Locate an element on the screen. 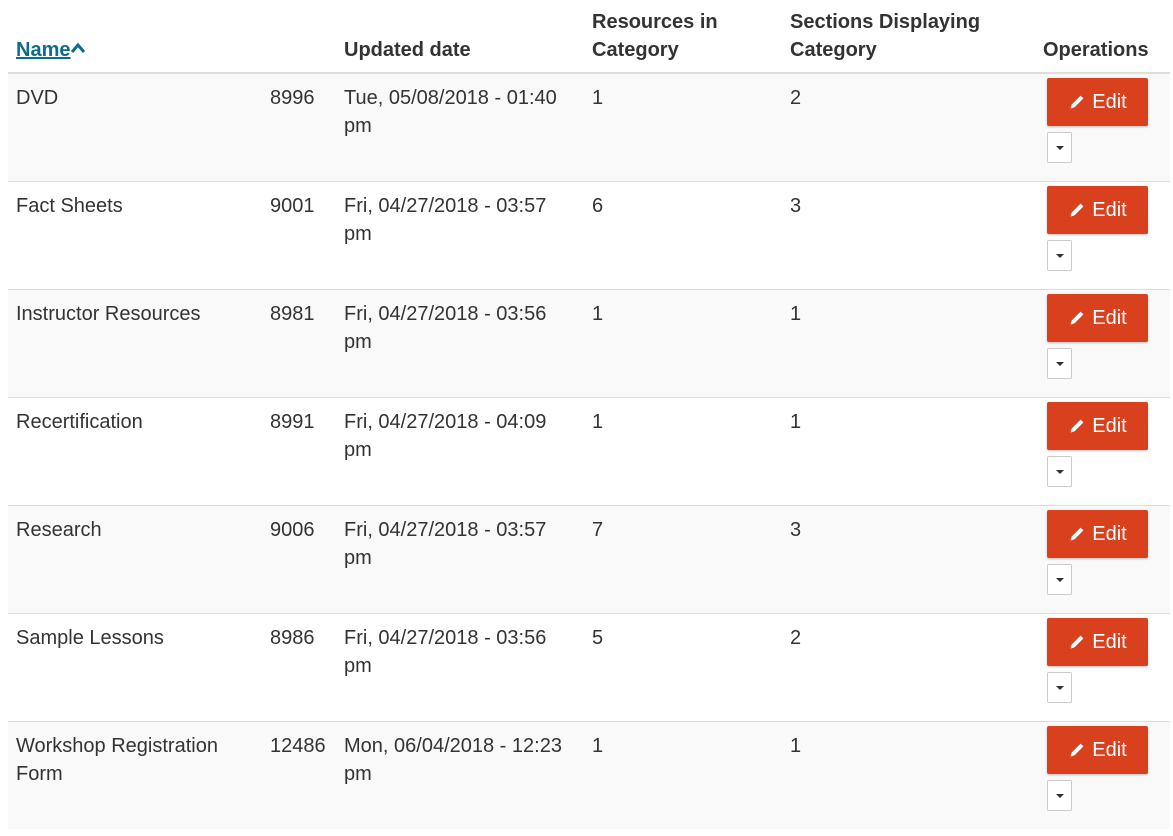 The height and width of the screenshot is (836, 1173). column-header-resources: Resources in Category is located at coordinates (683, 37).